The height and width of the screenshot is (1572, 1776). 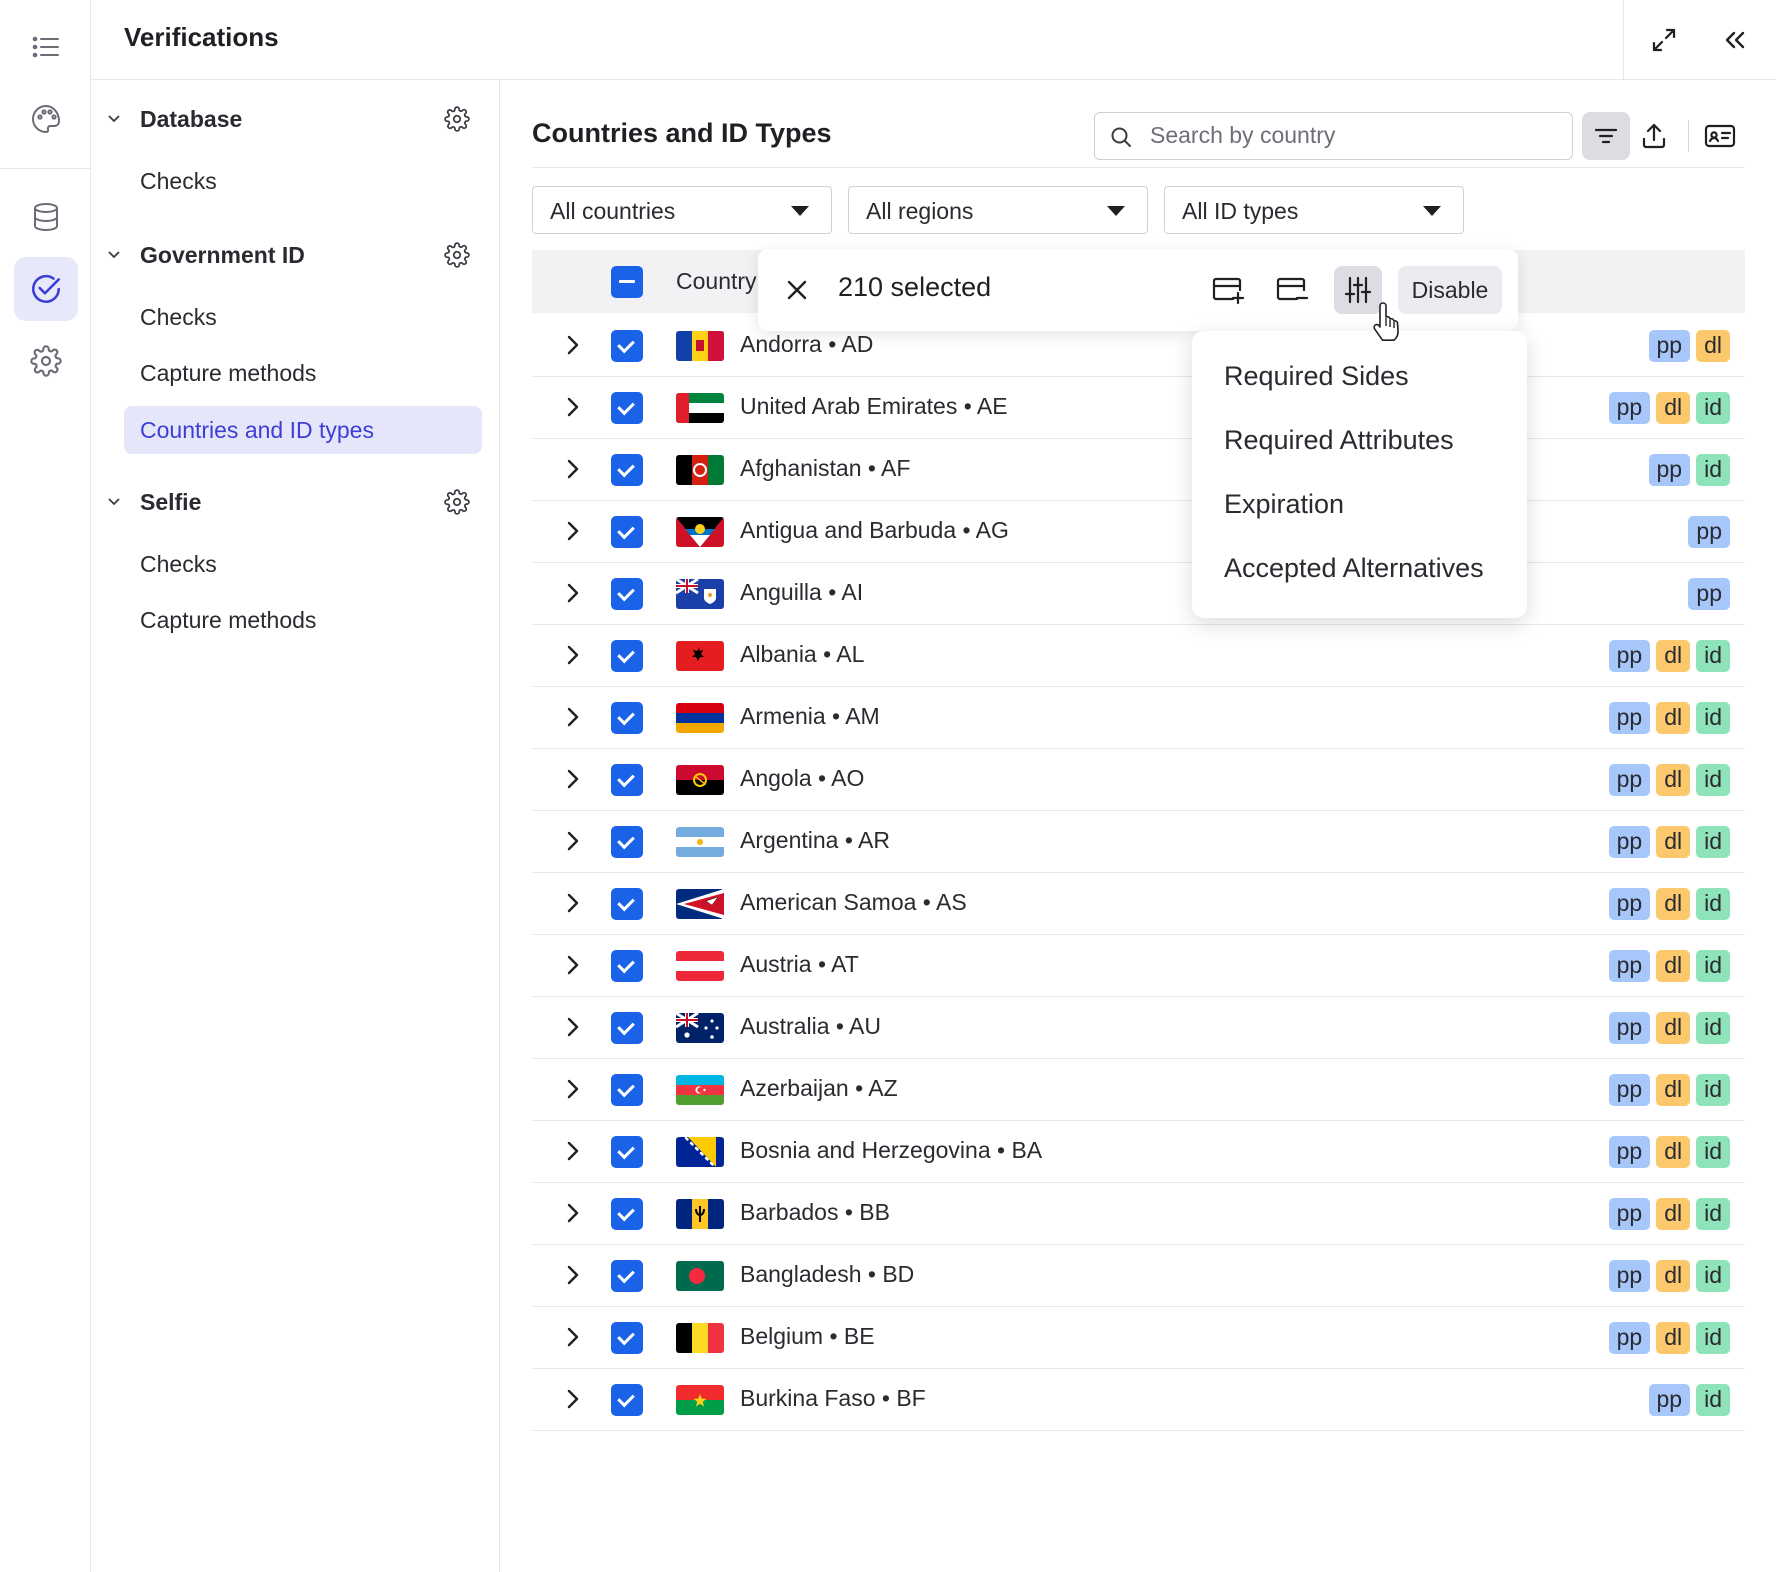 I want to click on search-box, so click(x=1333, y=136).